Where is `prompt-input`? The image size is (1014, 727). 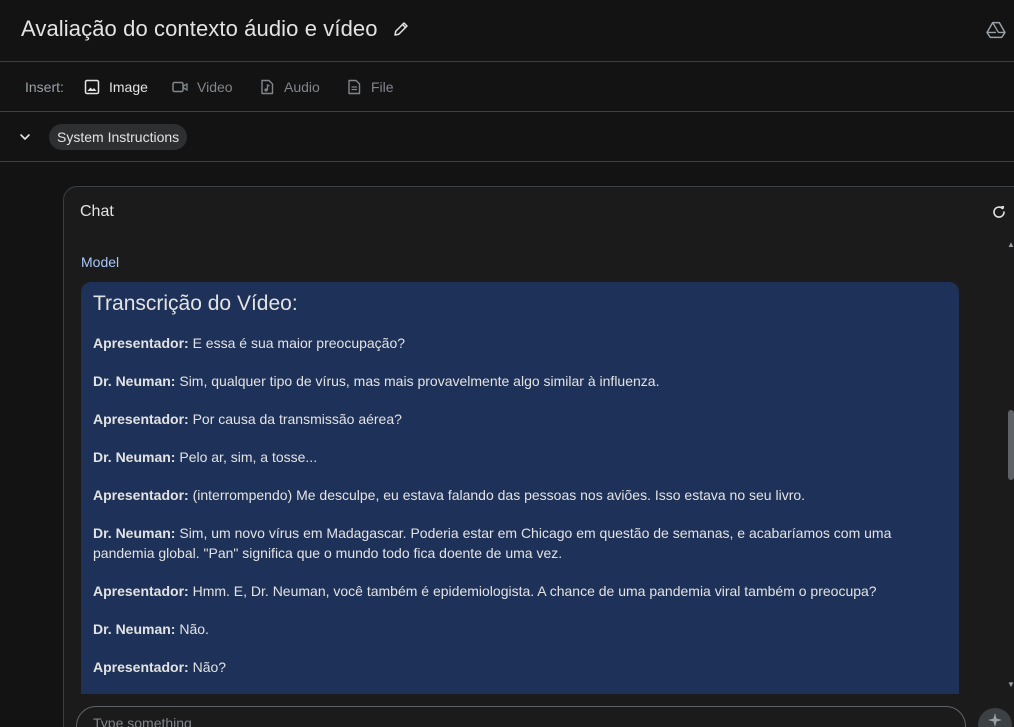 prompt-input is located at coordinates (518, 721).